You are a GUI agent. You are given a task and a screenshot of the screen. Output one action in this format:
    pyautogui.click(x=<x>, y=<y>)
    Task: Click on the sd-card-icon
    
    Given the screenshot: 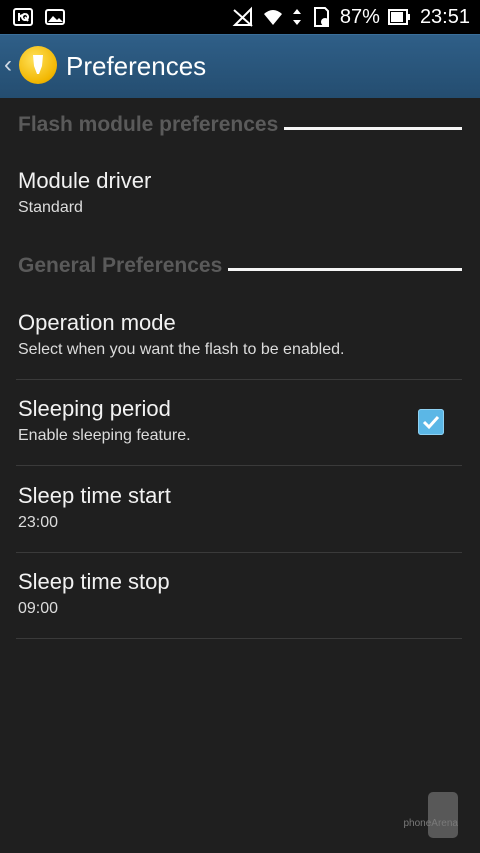 What is the action you would take?
    pyautogui.click(x=321, y=17)
    